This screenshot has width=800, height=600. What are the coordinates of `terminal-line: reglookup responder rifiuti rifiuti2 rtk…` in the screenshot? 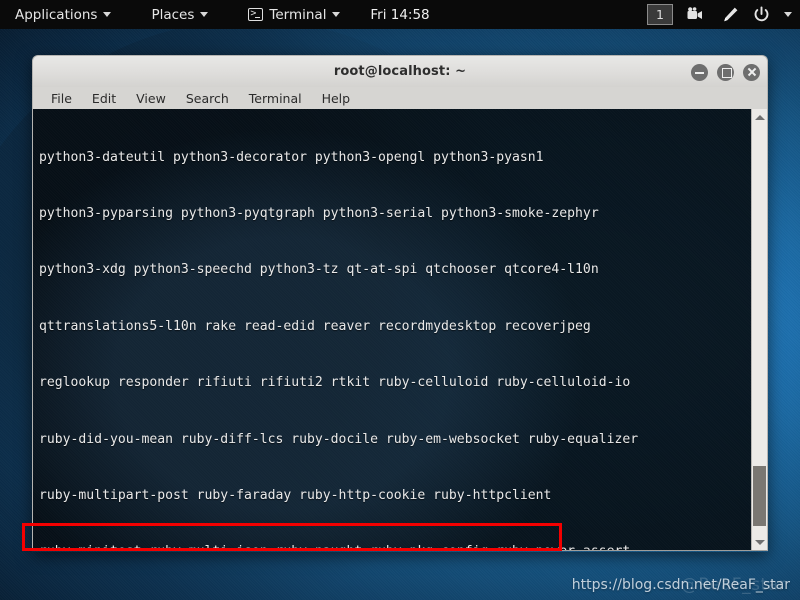 It's located at (335, 383).